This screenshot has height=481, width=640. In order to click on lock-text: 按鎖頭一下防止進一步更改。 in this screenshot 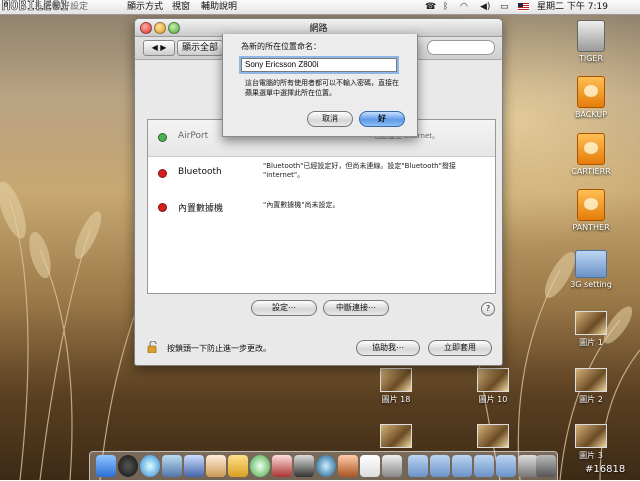, I will do `click(219, 348)`.